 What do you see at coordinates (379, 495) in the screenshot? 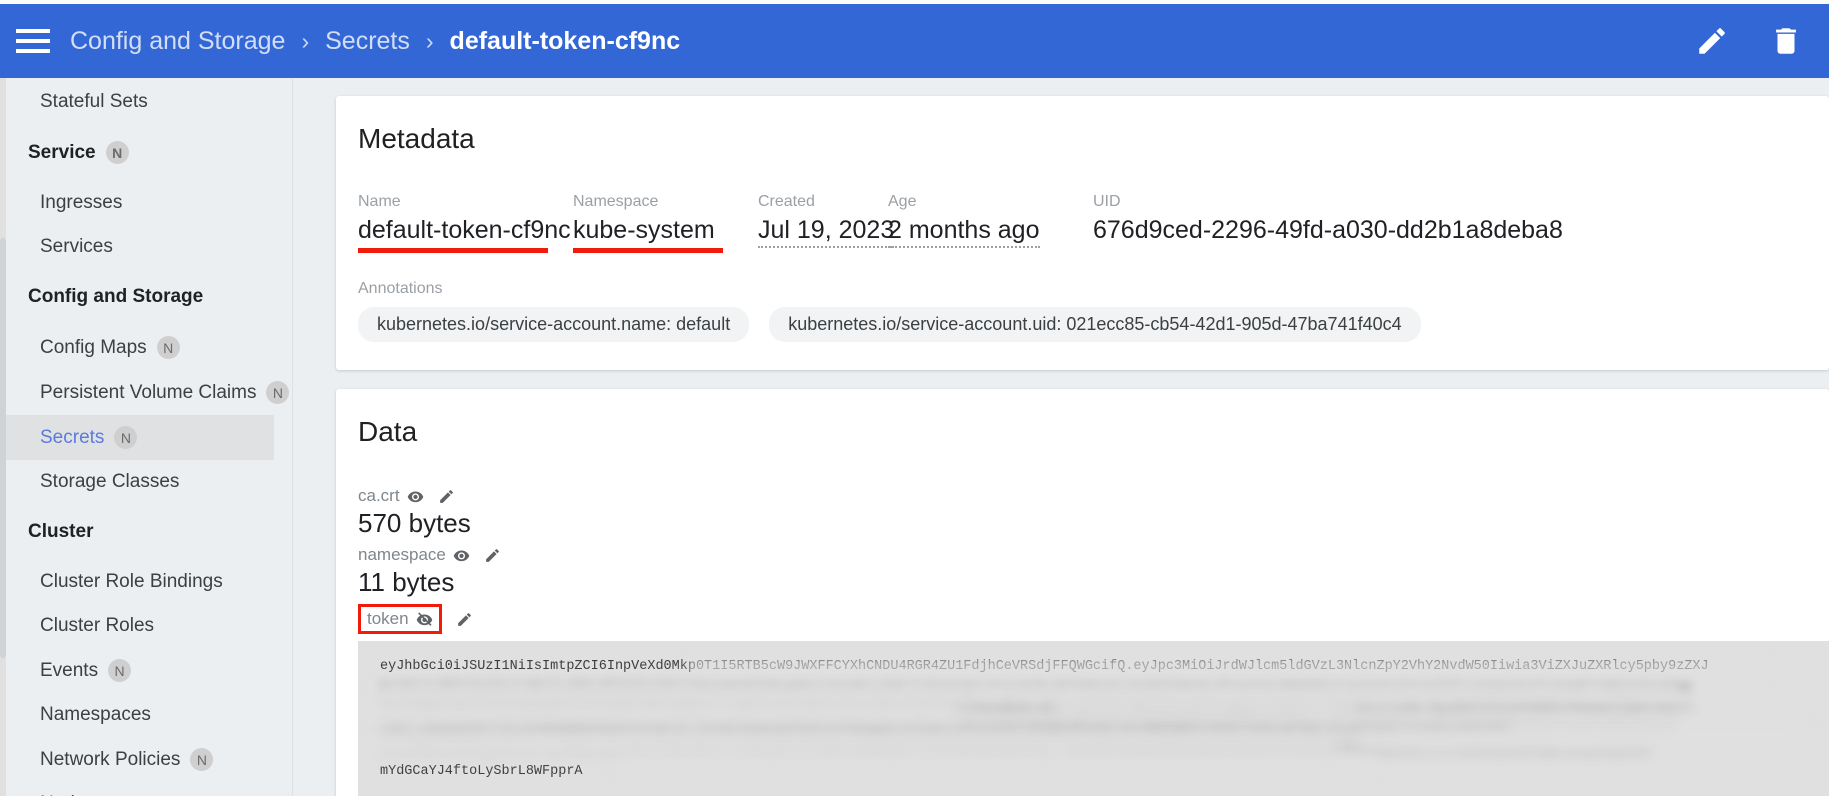
I see `data-key-label: ca.crt` at bounding box center [379, 495].